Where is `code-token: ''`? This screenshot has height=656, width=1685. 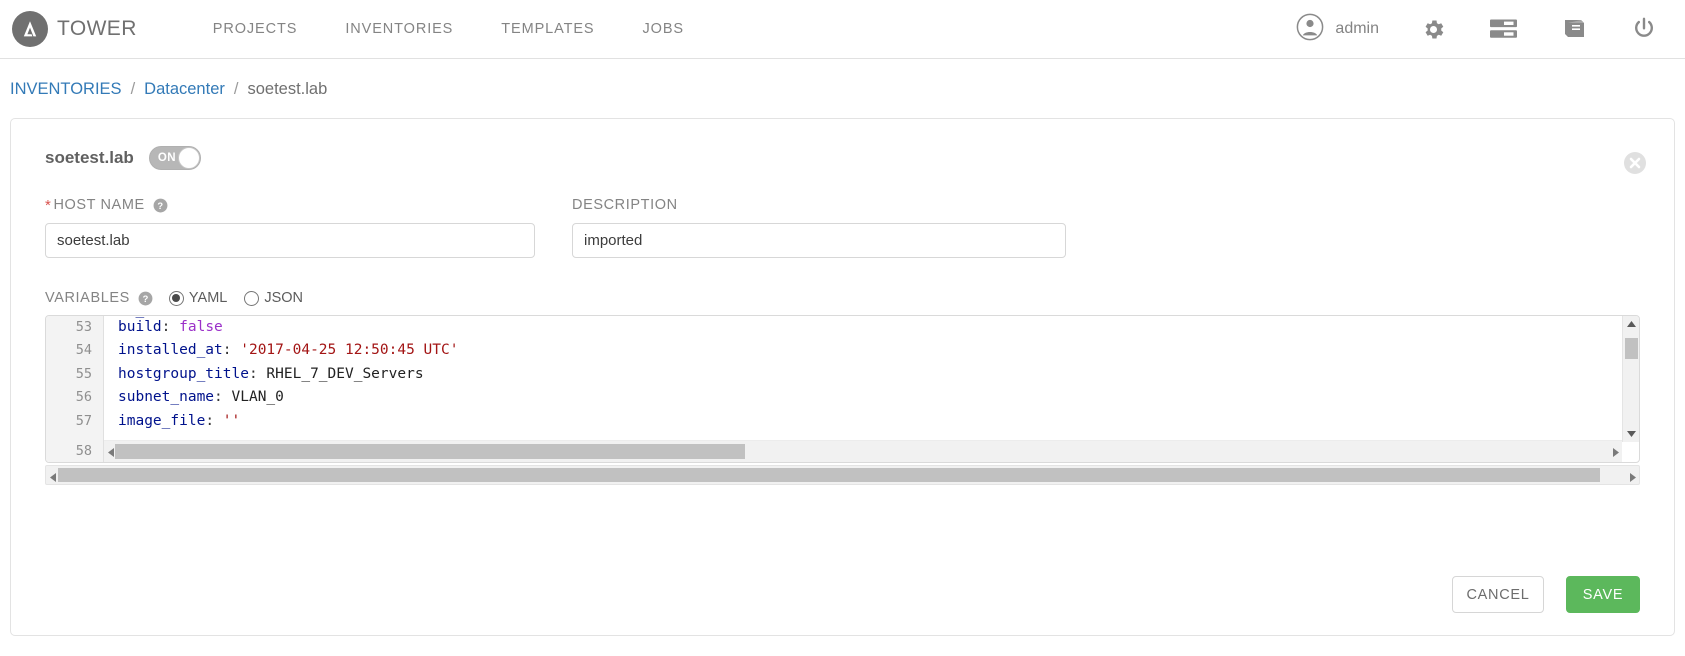
code-token: '' is located at coordinates (231, 420).